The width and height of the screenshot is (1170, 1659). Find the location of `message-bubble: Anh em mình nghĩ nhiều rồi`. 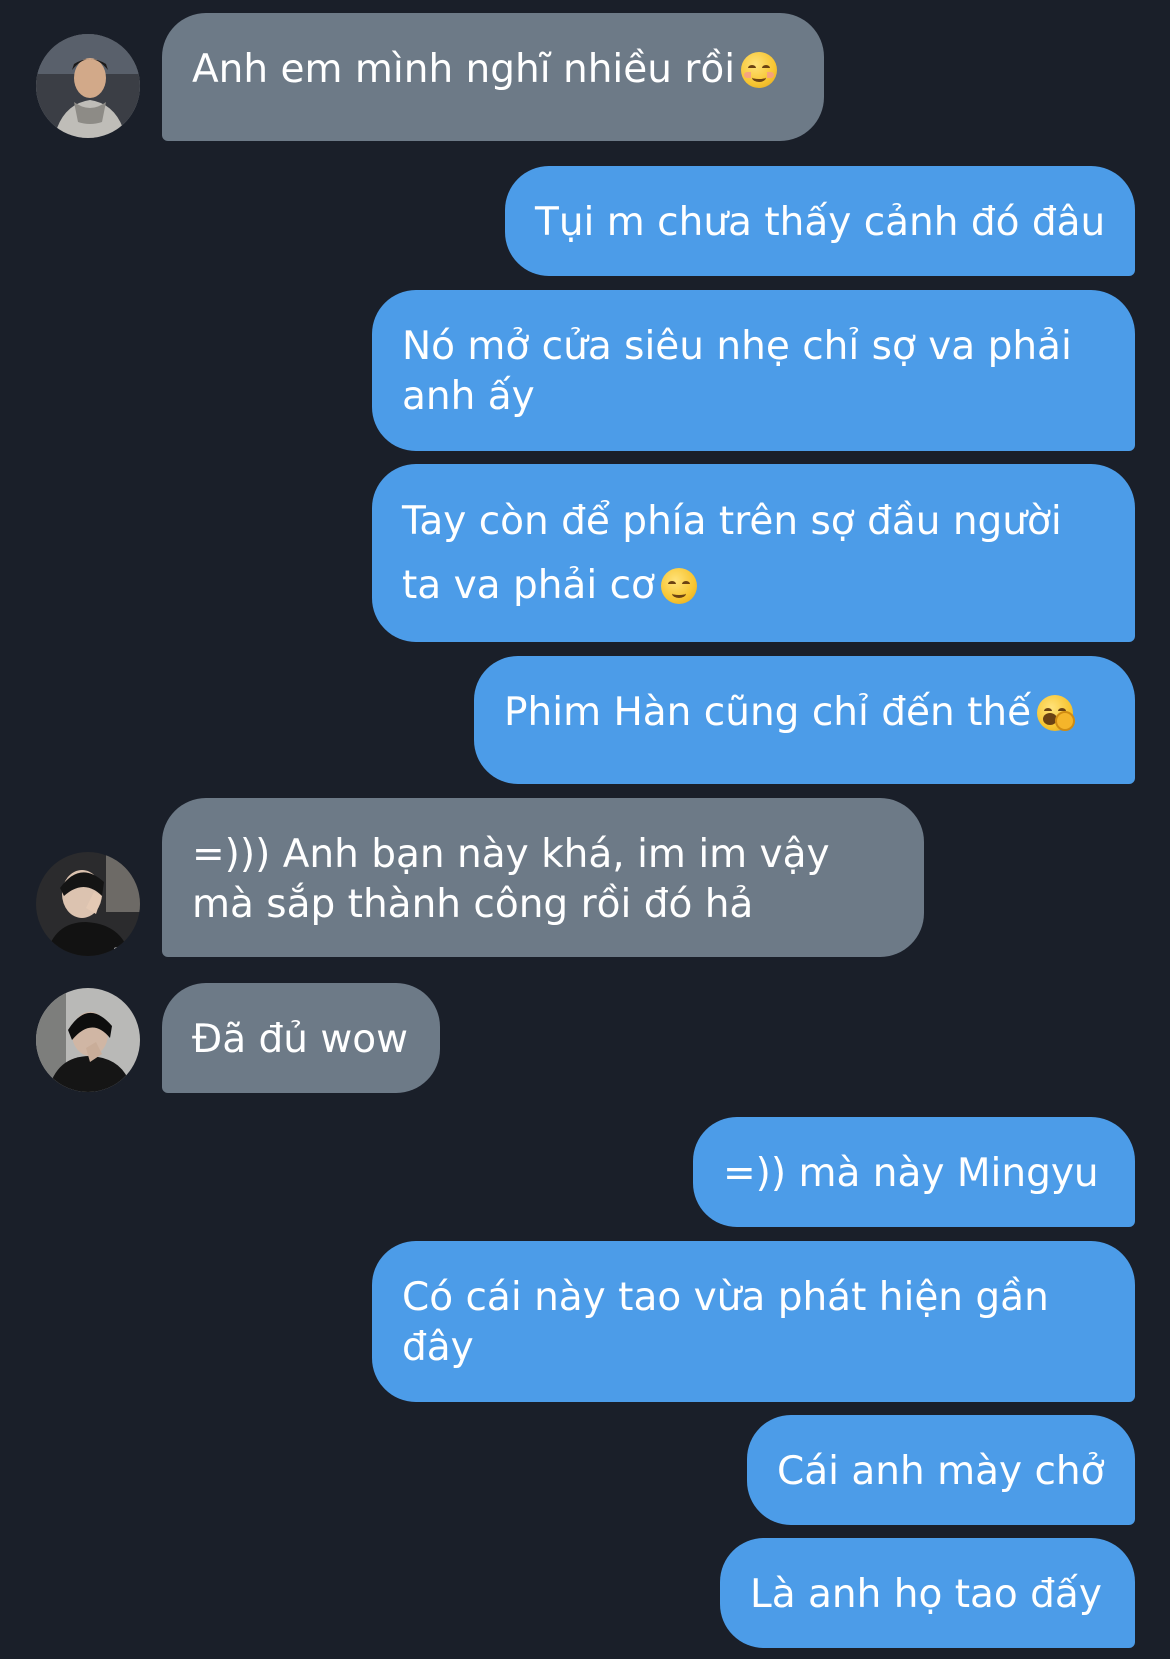

message-bubble: Anh em mình nghĩ nhiều rồi is located at coordinates (493, 77).